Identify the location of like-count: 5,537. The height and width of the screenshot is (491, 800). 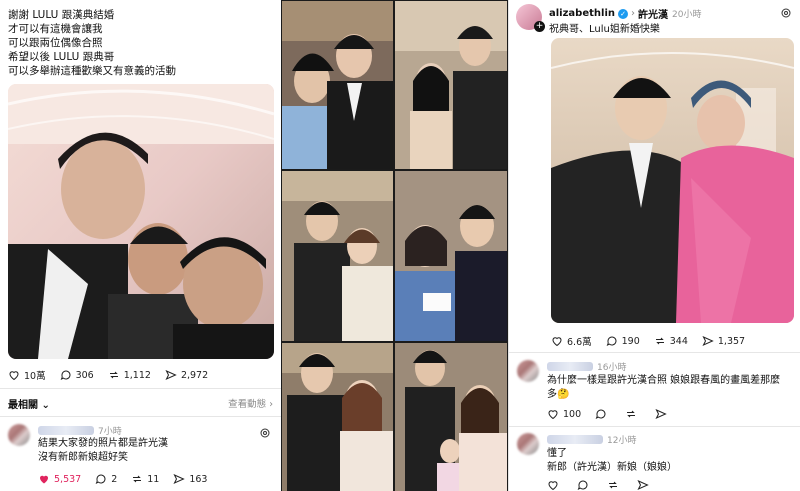
(68, 479).